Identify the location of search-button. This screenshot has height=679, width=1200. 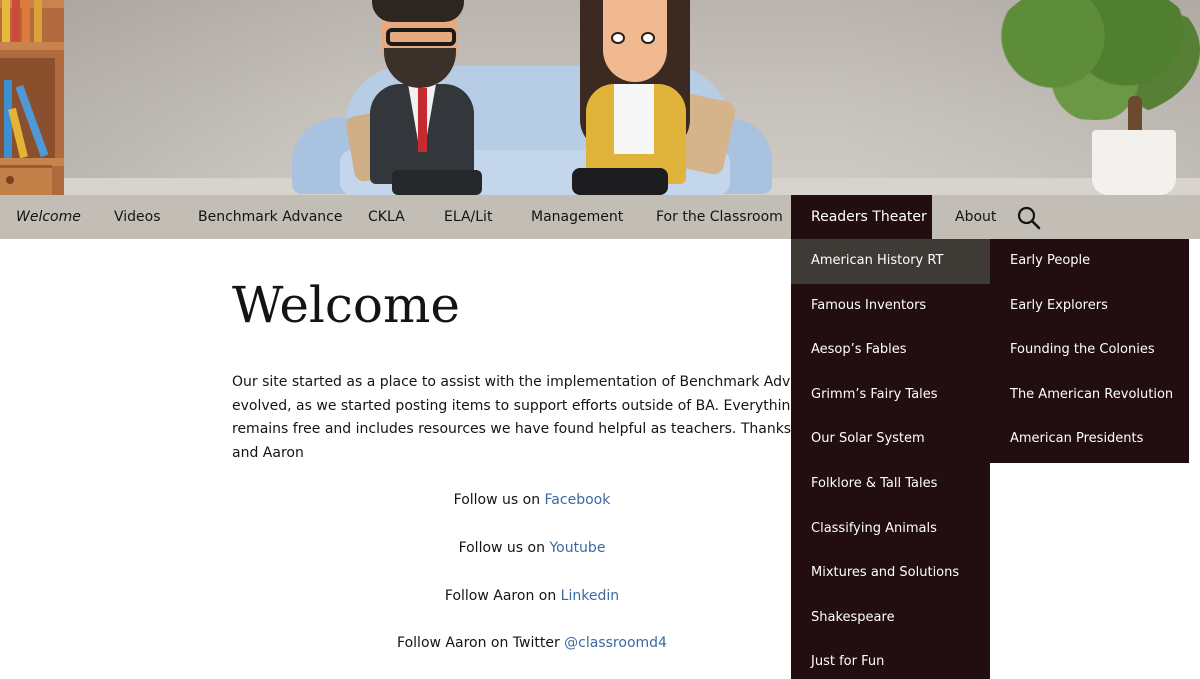
(1029, 218).